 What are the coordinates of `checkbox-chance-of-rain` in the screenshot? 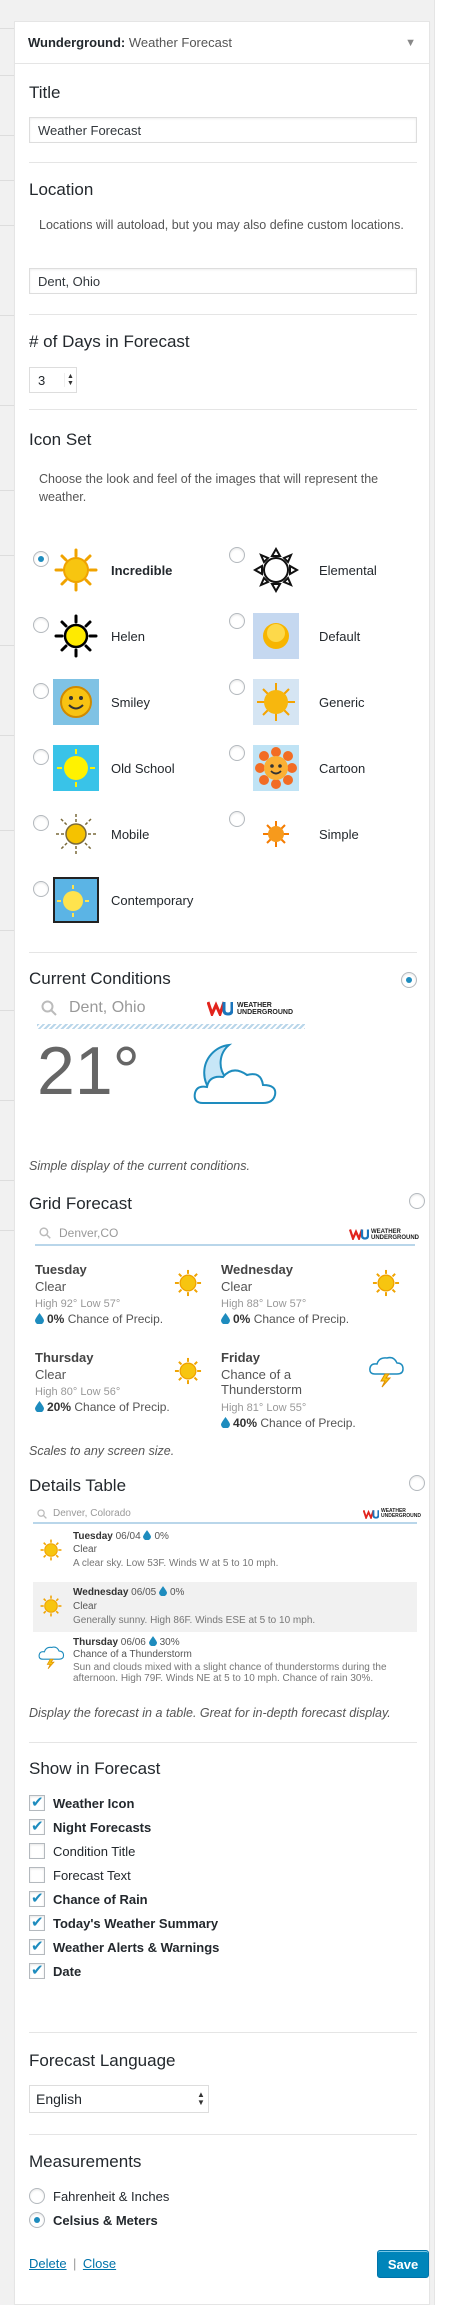 It's located at (37, 1898).